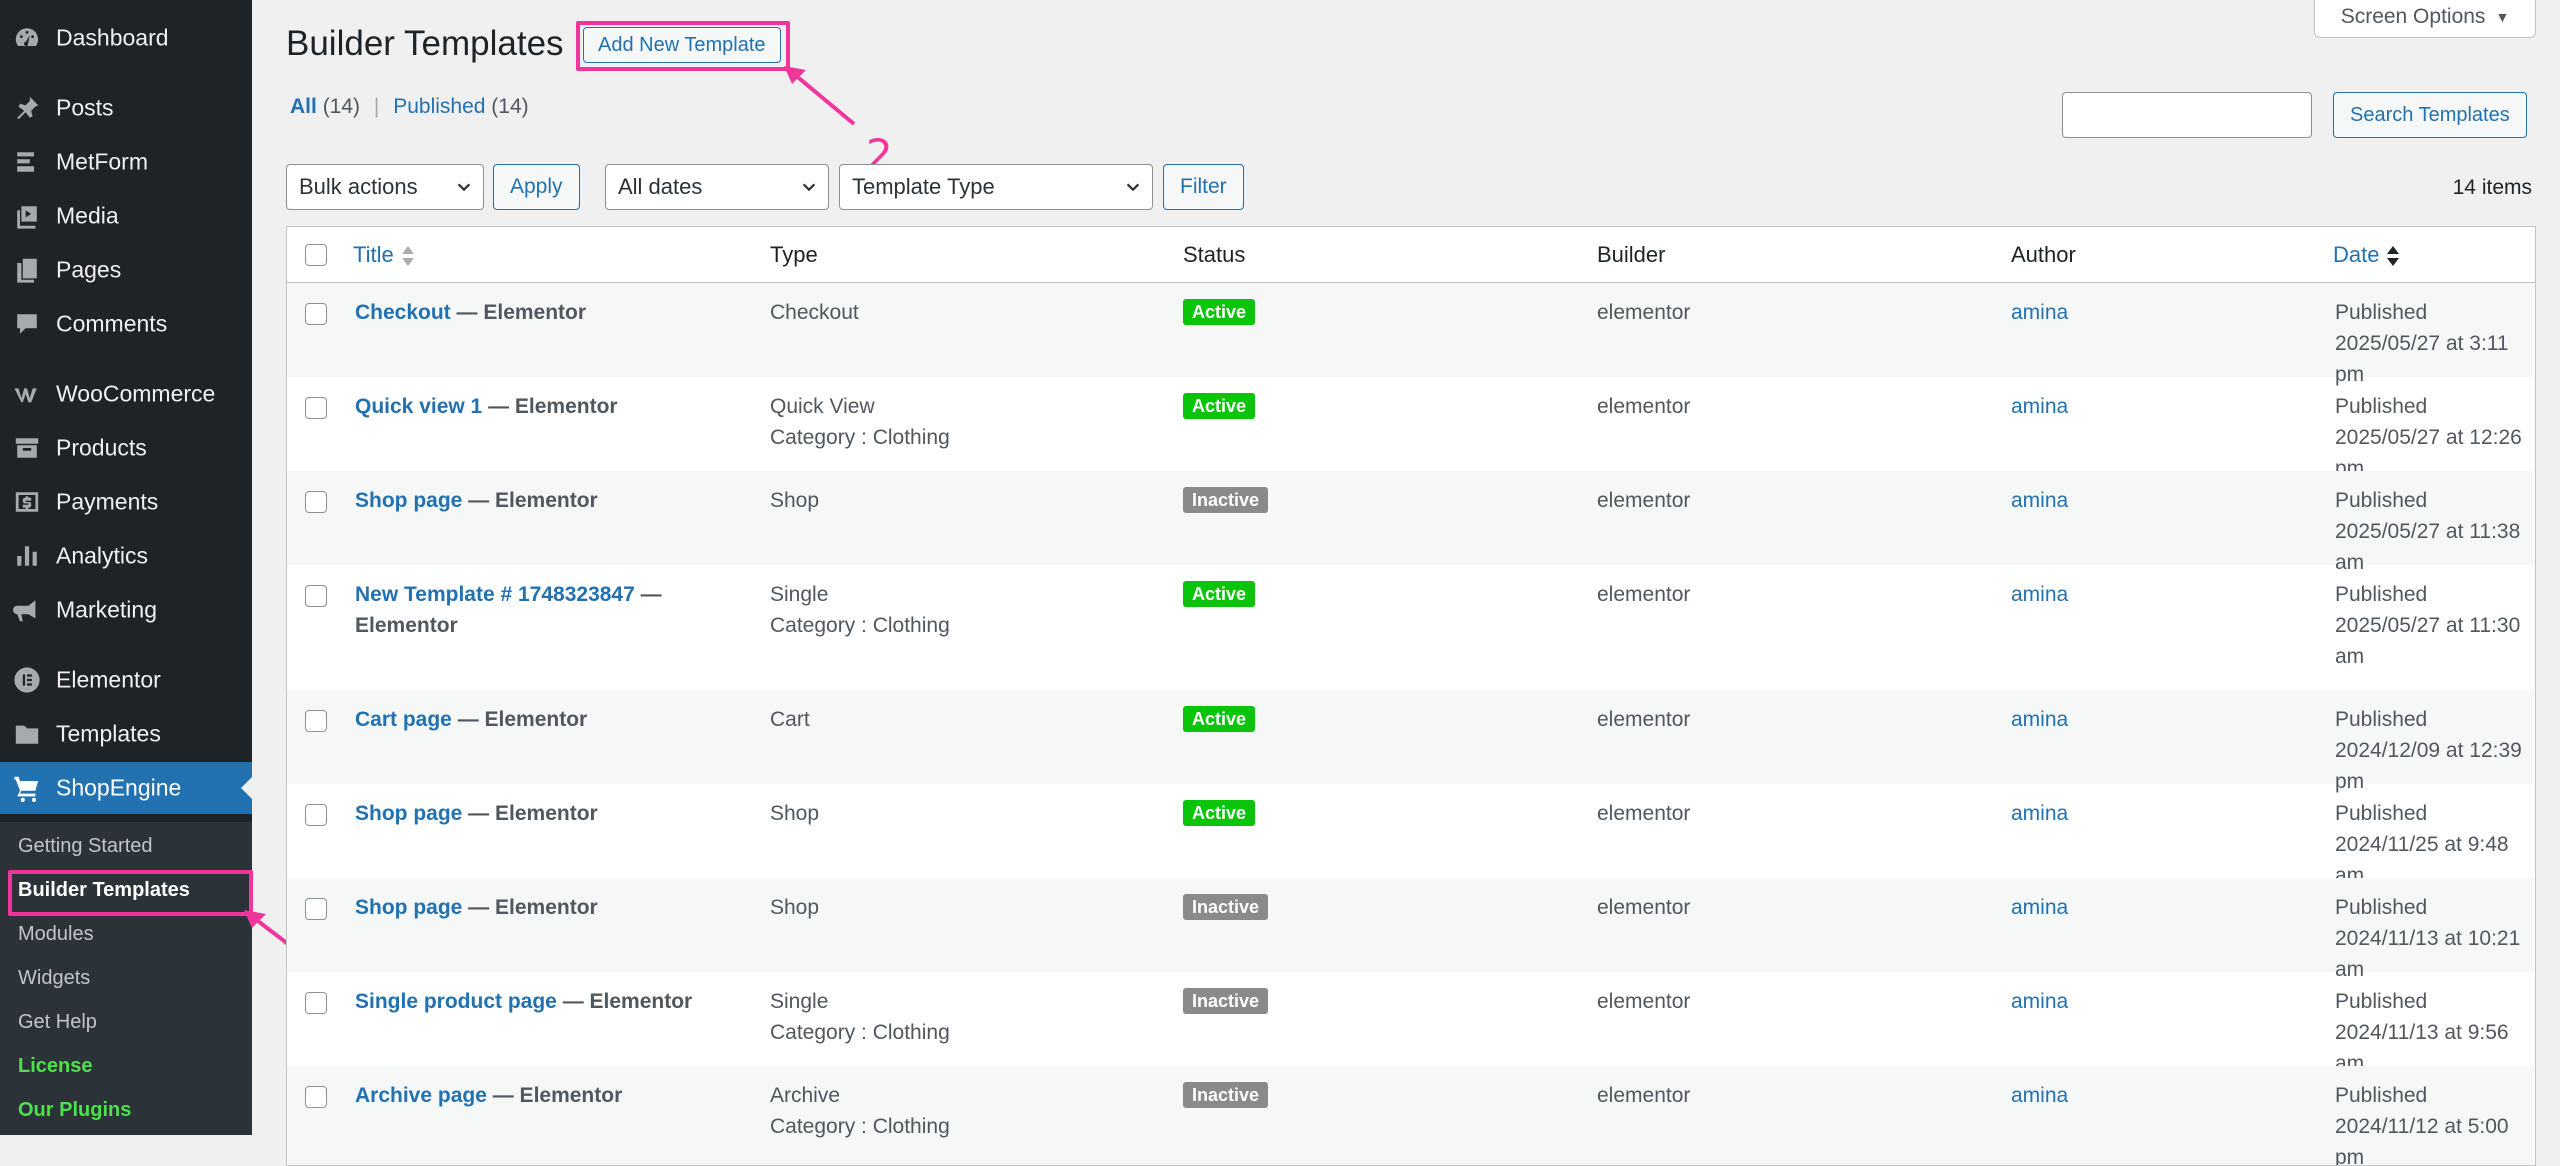  Describe the element at coordinates (2187, 115) in the screenshot. I see `search-input` at that location.